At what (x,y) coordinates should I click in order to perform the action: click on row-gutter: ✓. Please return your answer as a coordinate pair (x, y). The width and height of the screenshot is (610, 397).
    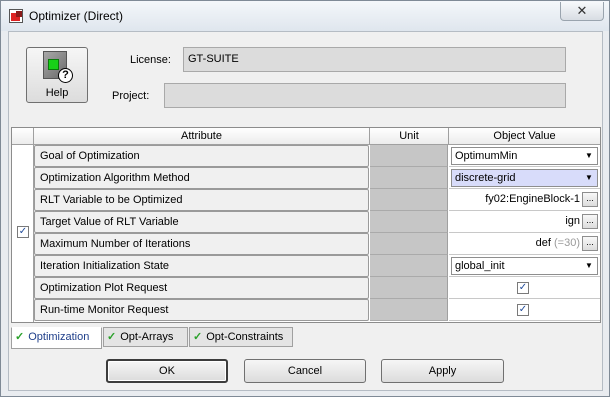
    Looking at the image, I should click on (23, 233).